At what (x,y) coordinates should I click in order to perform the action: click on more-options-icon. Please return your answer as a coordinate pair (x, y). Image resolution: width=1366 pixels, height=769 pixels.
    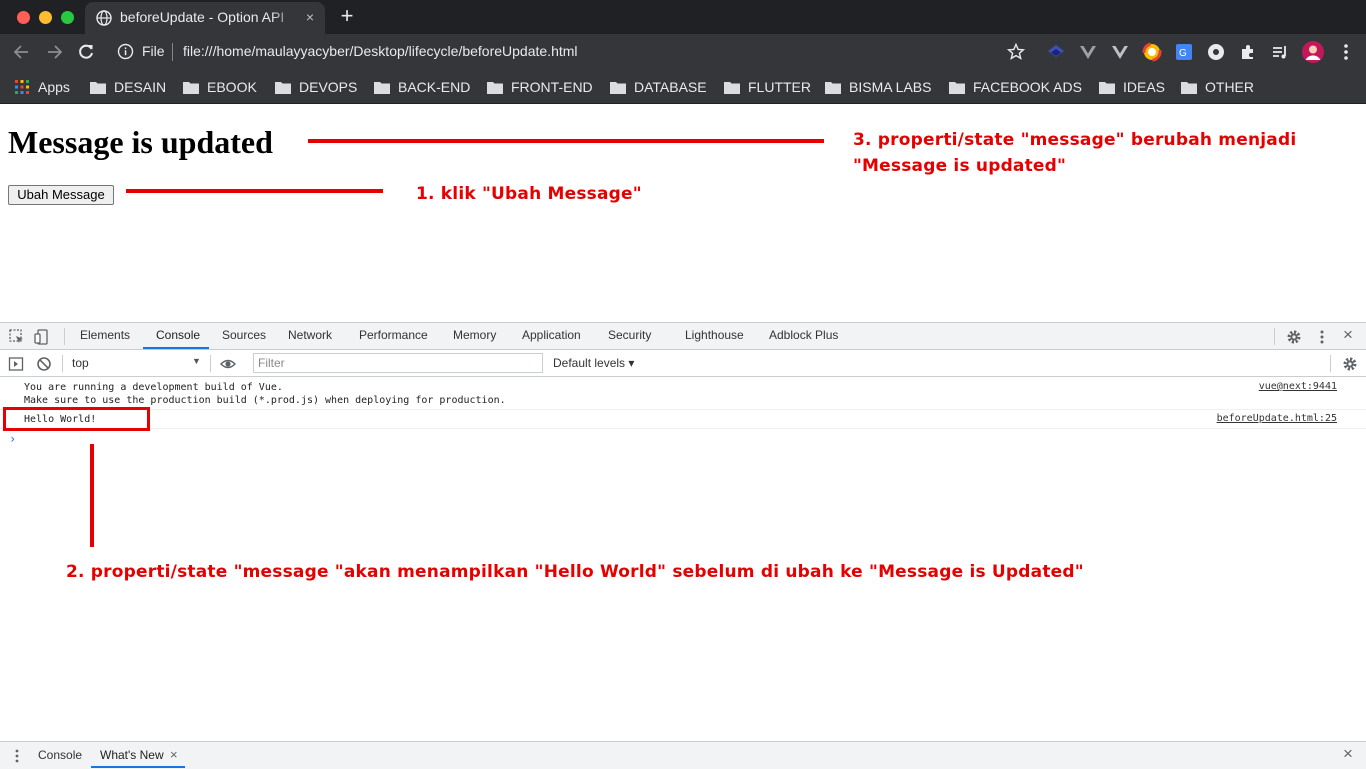
    Looking at the image, I should click on (1322, 337).